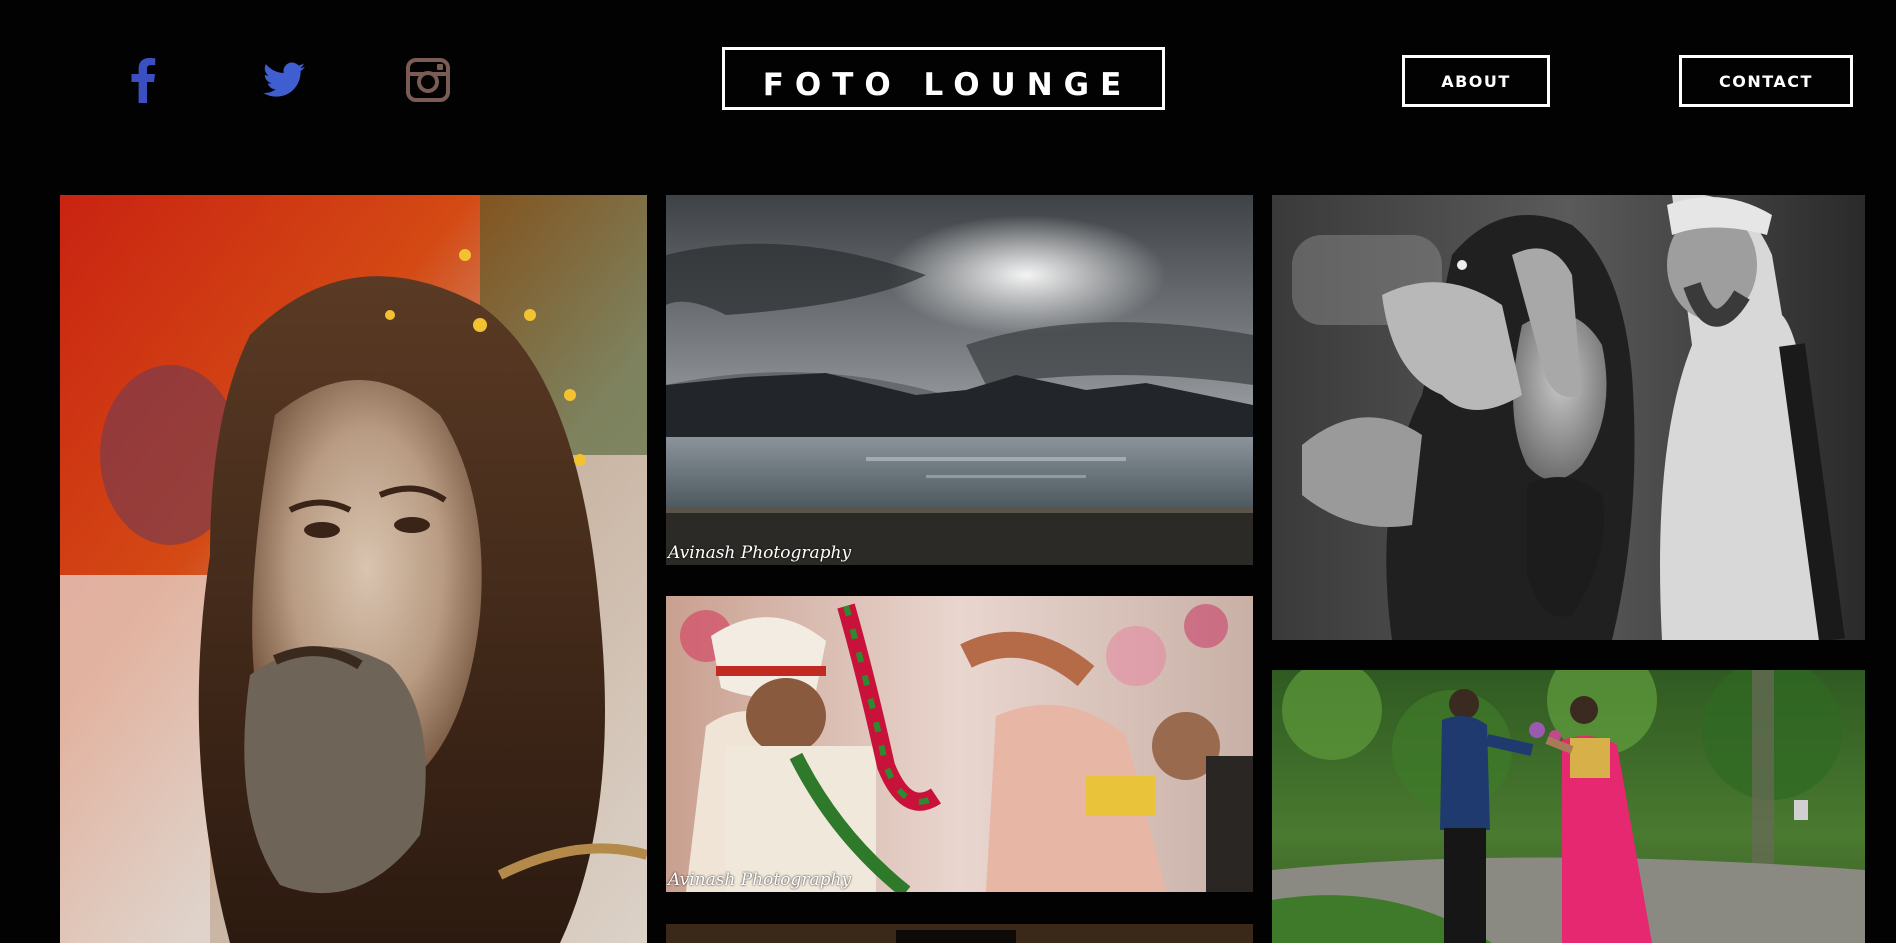 The image size is (1896, 943). I want to click on gallery-photo-wedding: Avinash Photography, so click(959, 744).